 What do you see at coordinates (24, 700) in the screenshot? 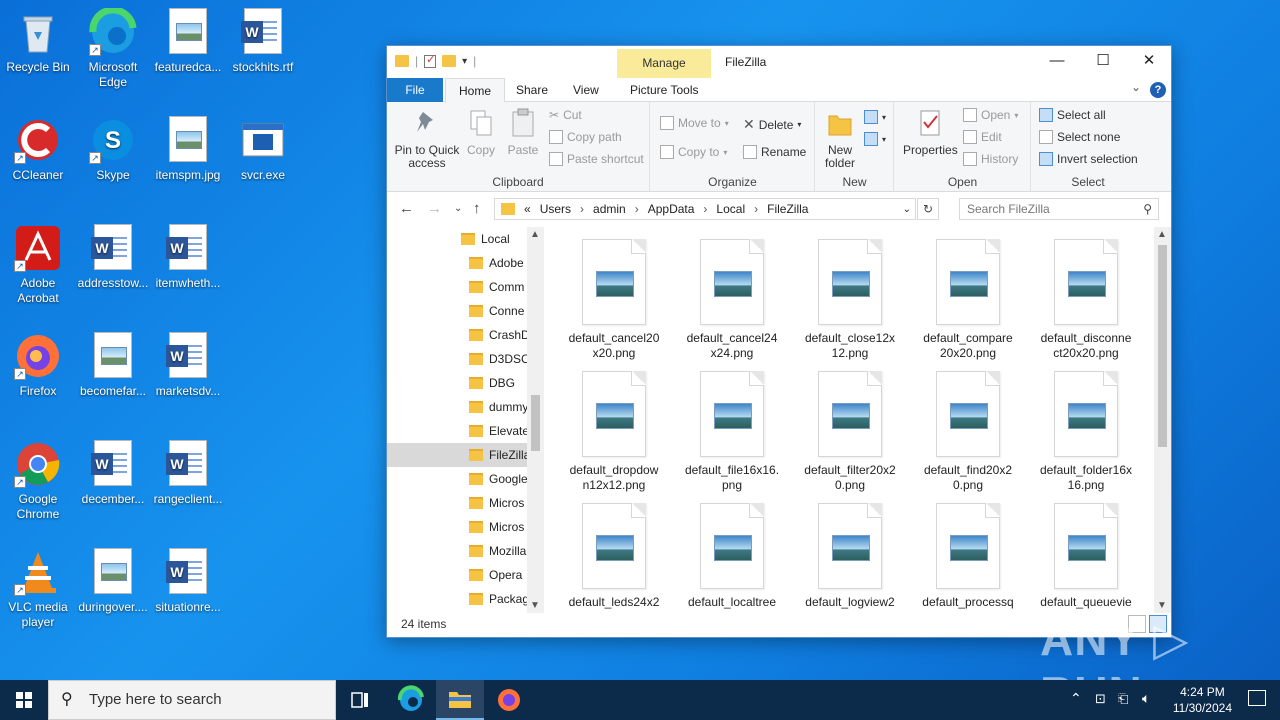
I see `start-button` at bounding box center [24, 700].